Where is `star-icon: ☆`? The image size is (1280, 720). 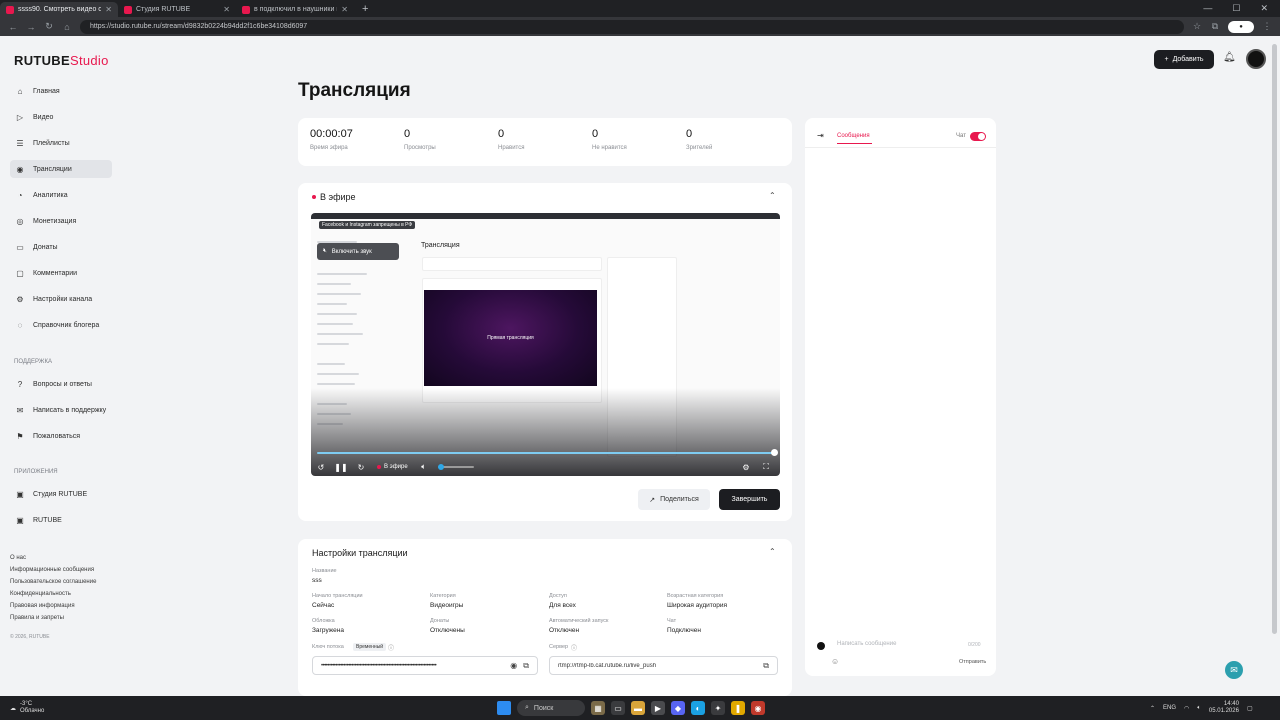
star-icon: ☆ is located at coordinates (1197, 26).